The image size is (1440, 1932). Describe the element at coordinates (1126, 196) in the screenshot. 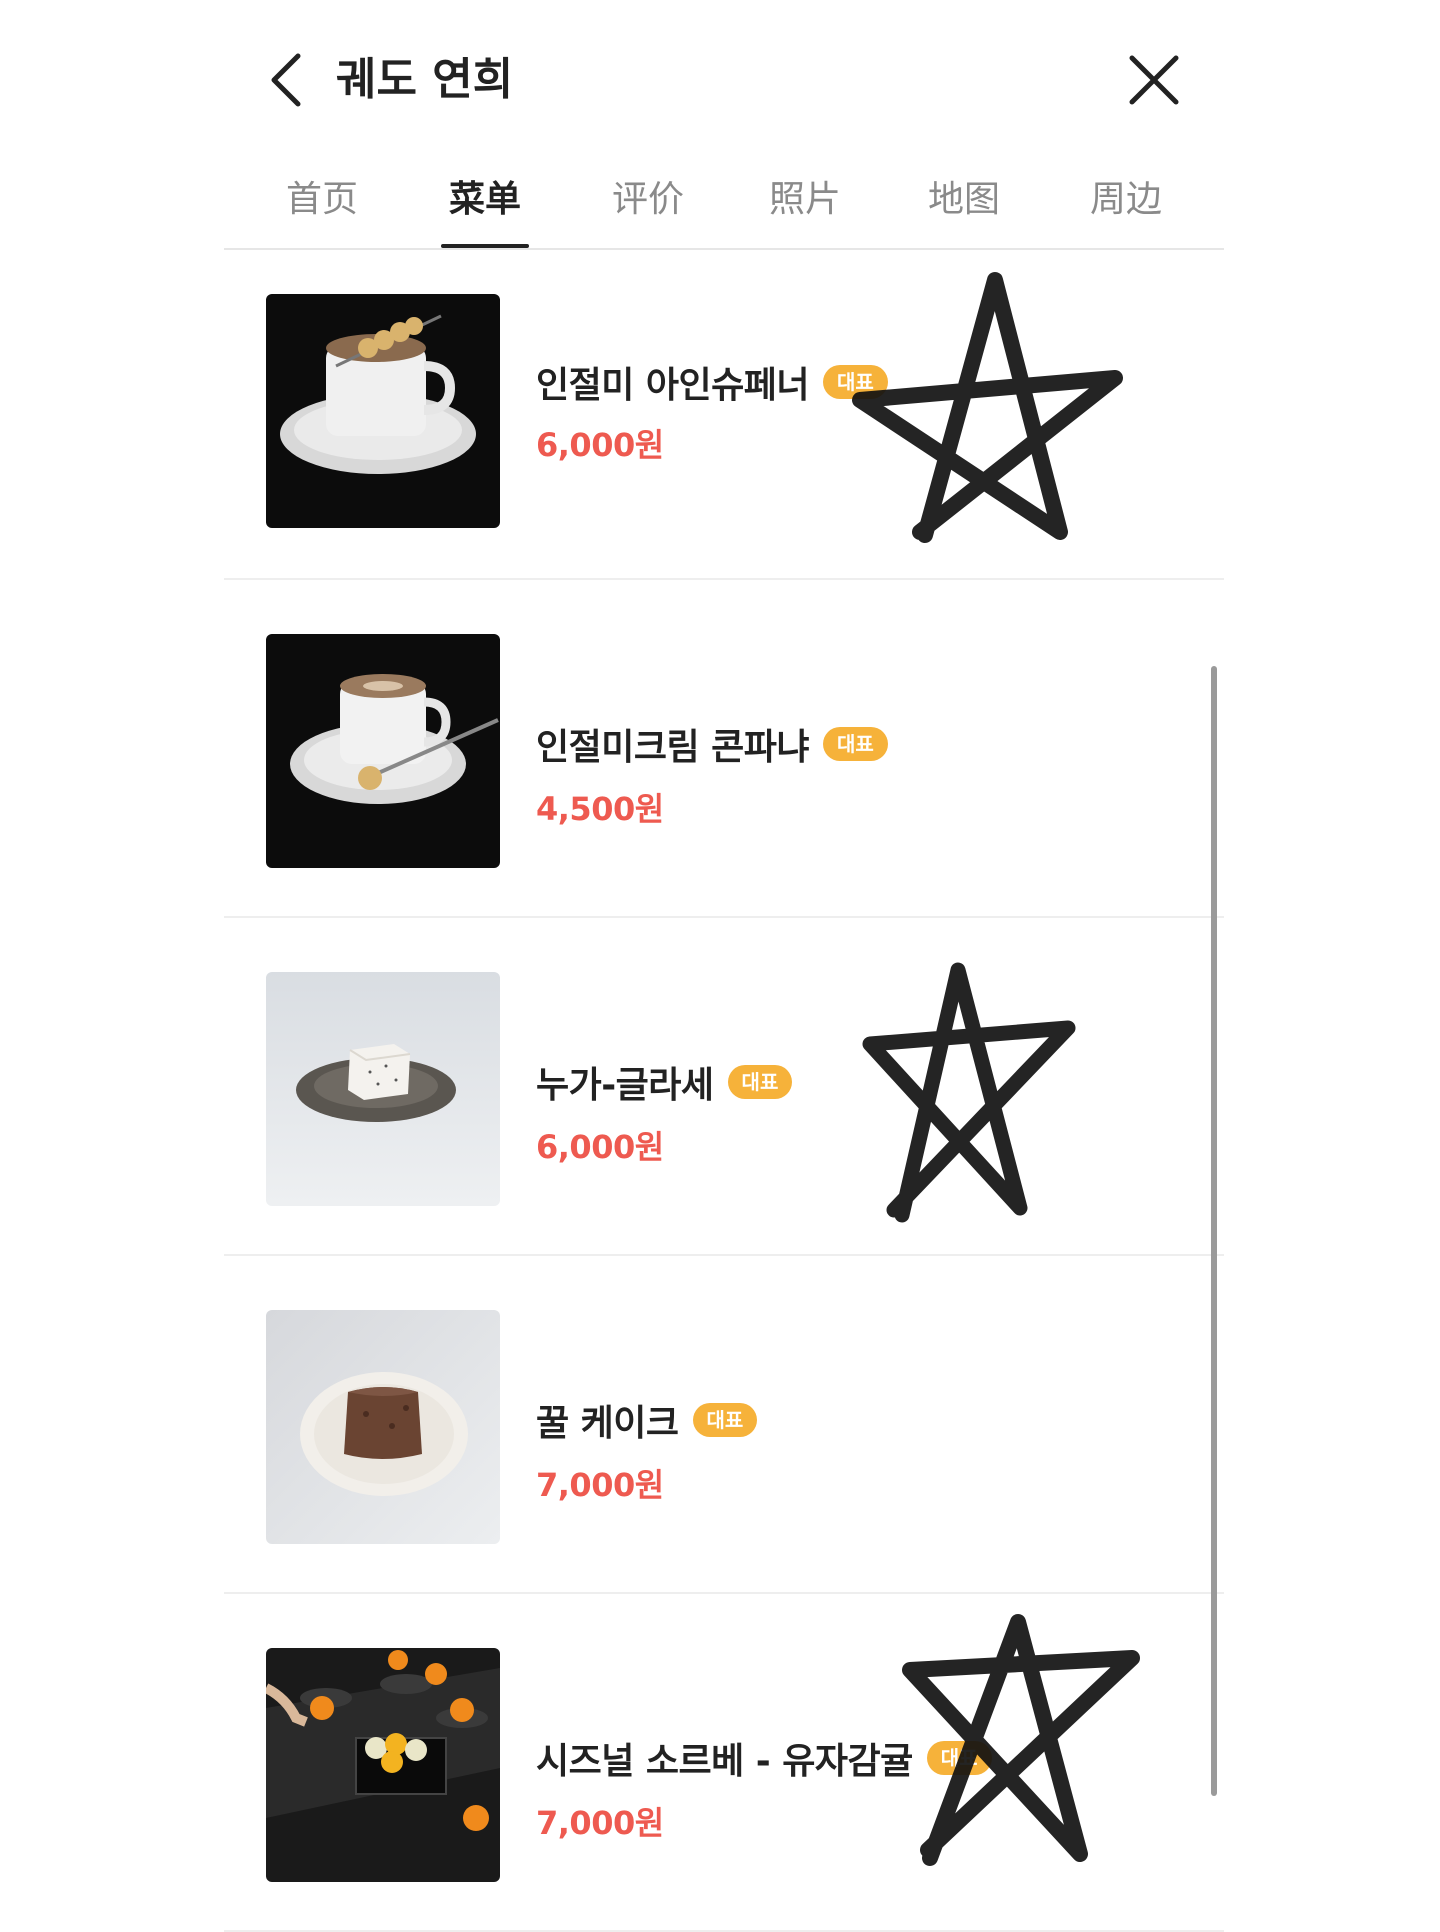

I see `tab-nearby: 周边` at that location.